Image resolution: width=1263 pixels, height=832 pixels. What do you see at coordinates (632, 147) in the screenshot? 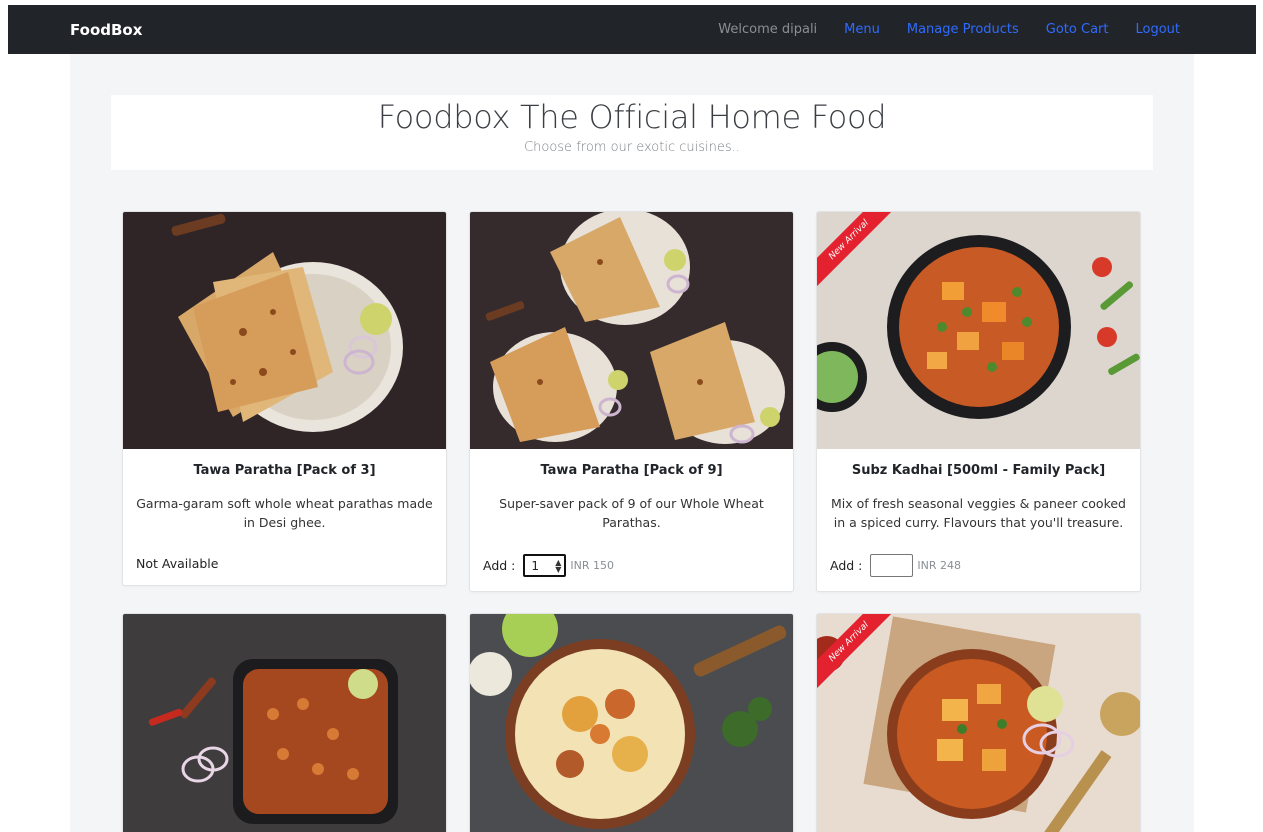
I see `page-subtitle: Choose from our exotic cuisines..` at bounding box center [632, 147].